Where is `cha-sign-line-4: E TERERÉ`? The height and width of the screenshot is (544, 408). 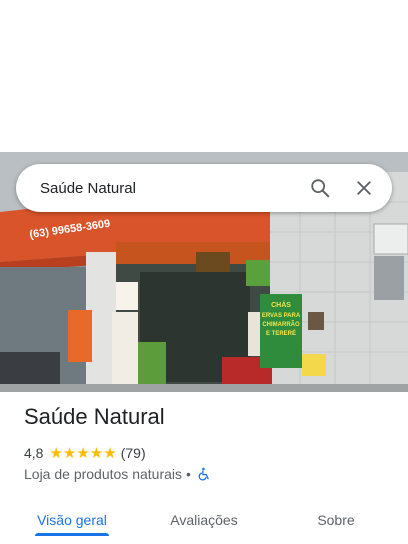
cha-sign-line-4: E TERERÉ is located at coordinates (281, 333).